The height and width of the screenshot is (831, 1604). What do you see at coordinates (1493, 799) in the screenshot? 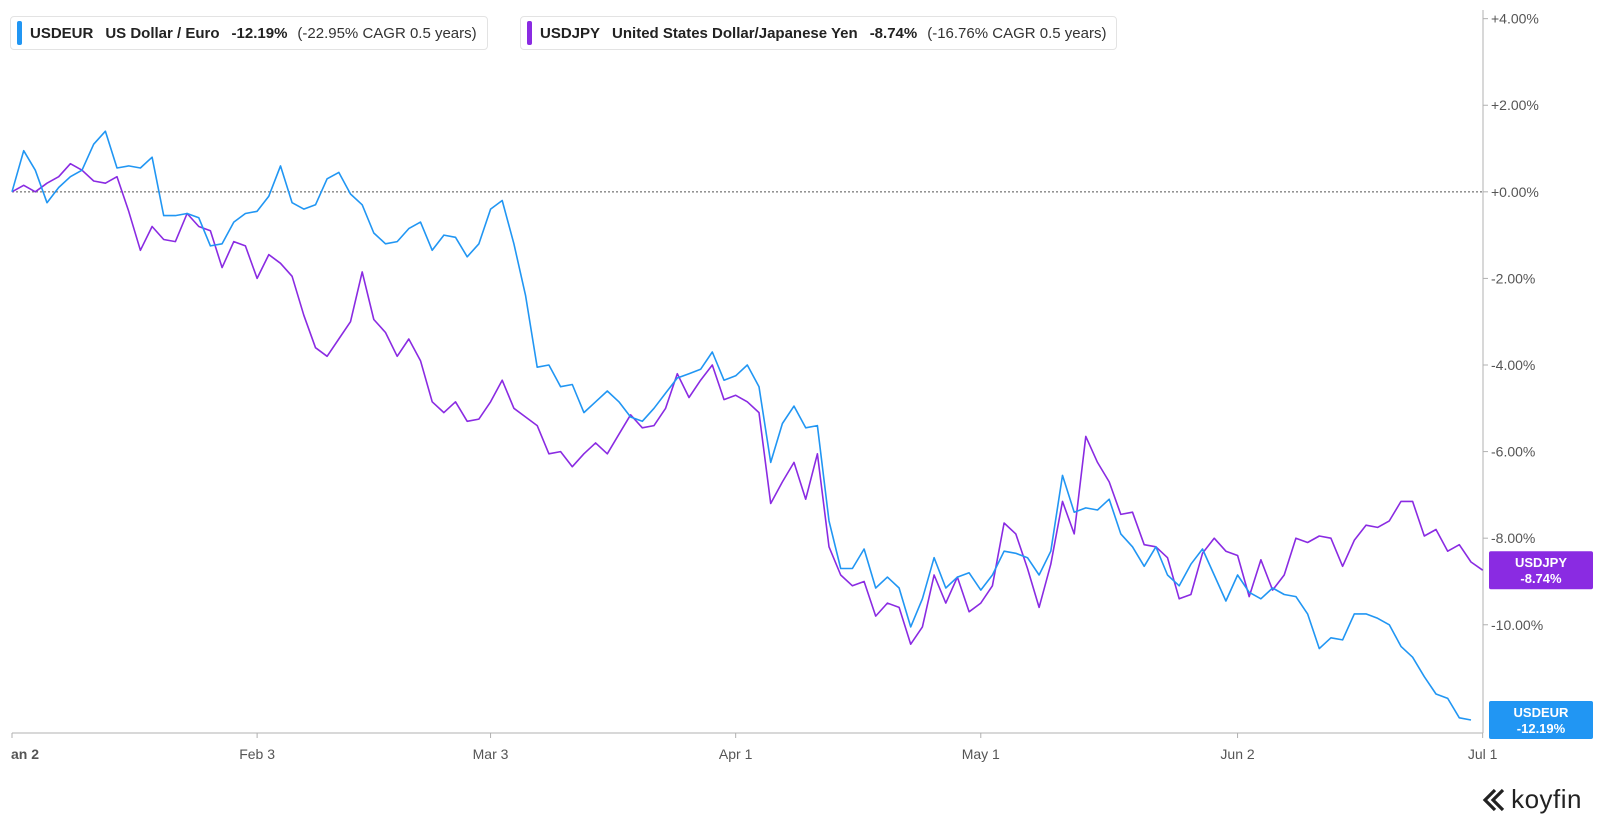
I see `koyfin-chevron-logo-icon` at bounding box center [1493, 799].